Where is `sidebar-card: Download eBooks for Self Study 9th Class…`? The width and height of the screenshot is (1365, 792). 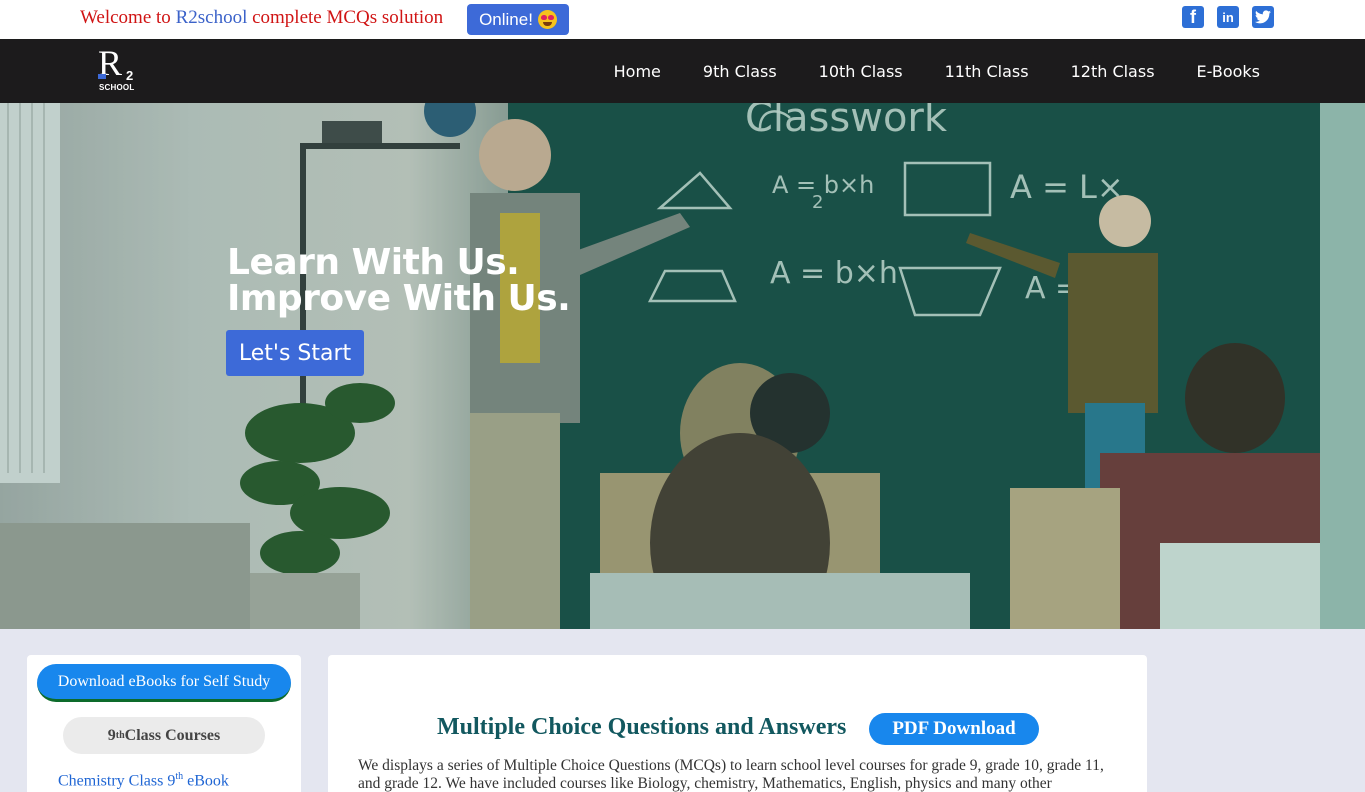
sidebar-card: Download eBooks for Self Study 9th Class… is located at coordinates (164, 723).